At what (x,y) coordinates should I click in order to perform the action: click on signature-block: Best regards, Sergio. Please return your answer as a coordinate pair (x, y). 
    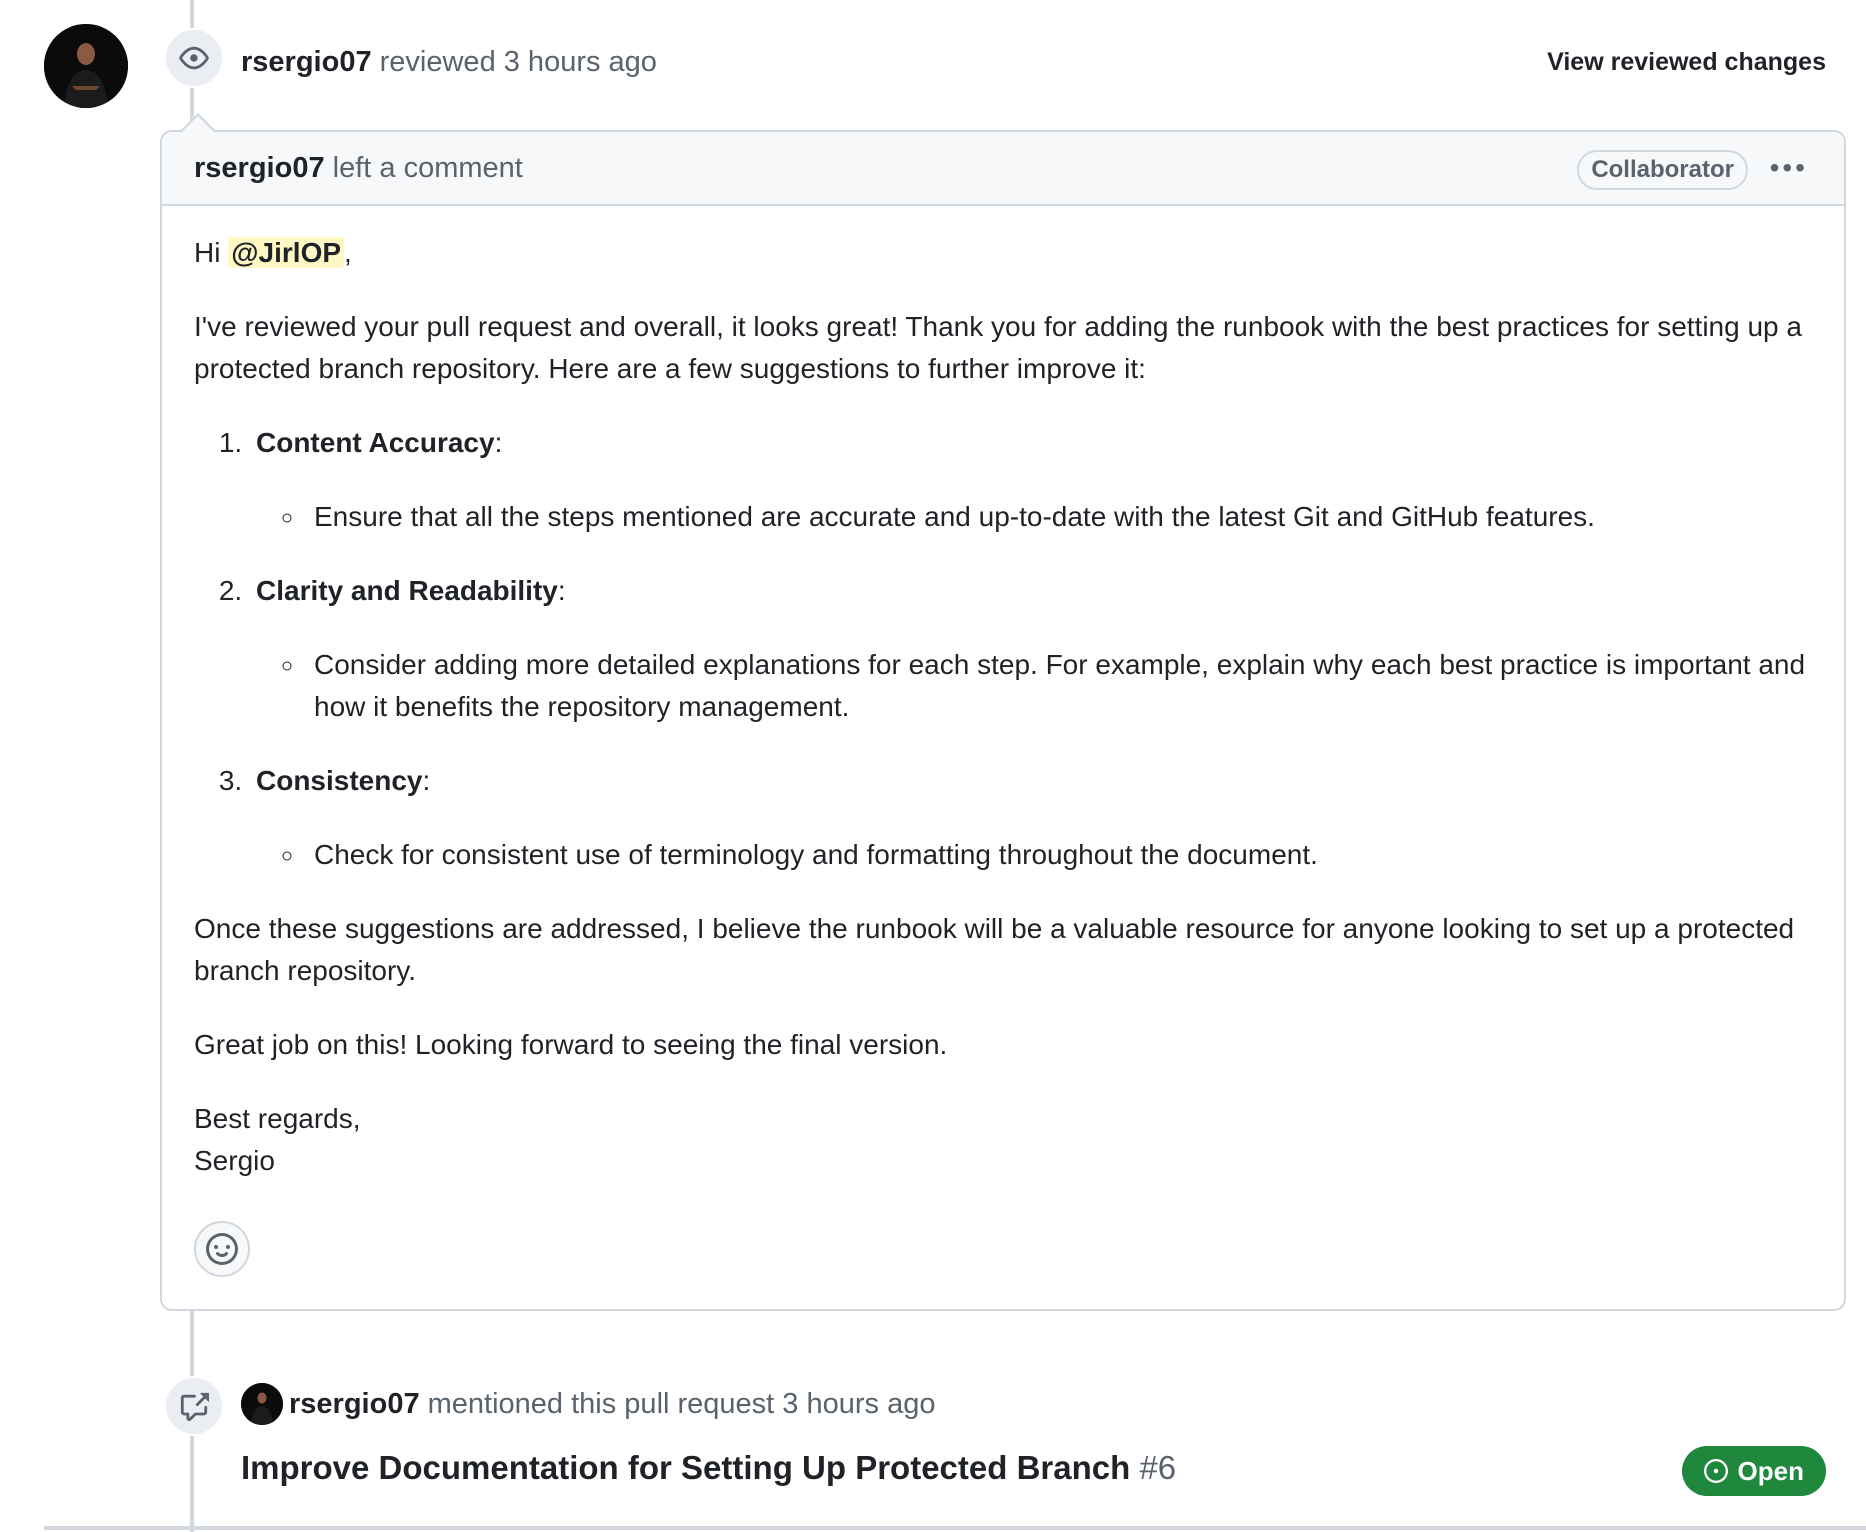
    Looking at the image, I should click on (1003, 1140).